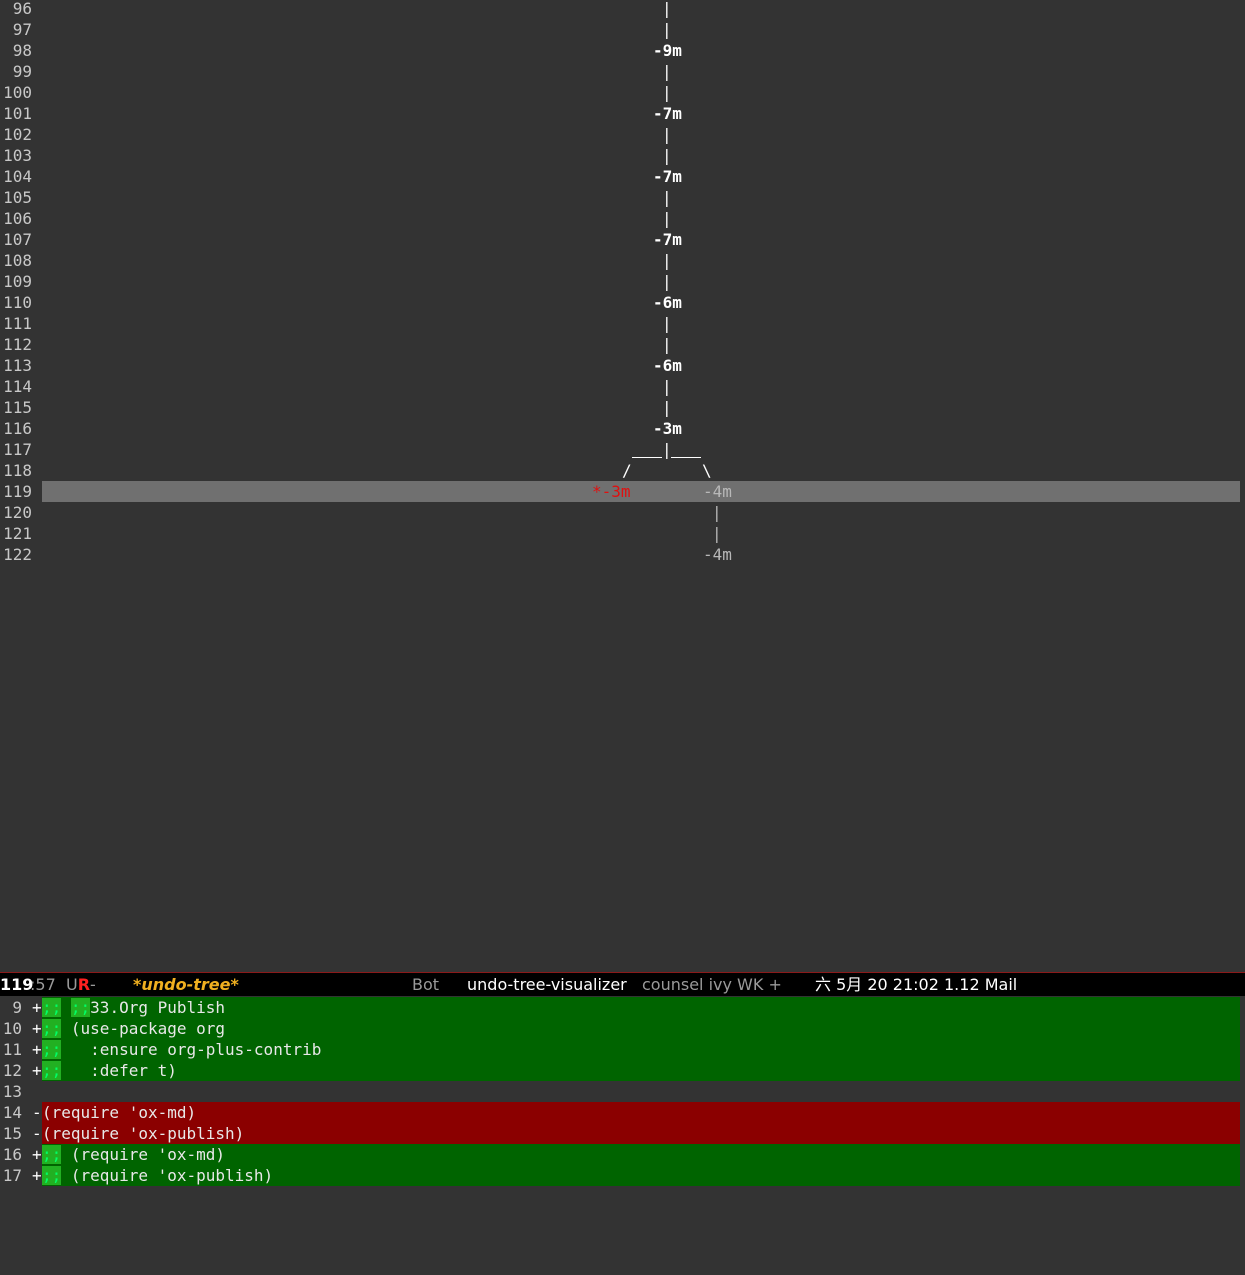  What do you see at coordinates (17, 281) in the screenshot?
I see `line-number: 109` at bounding box center [17, 281].